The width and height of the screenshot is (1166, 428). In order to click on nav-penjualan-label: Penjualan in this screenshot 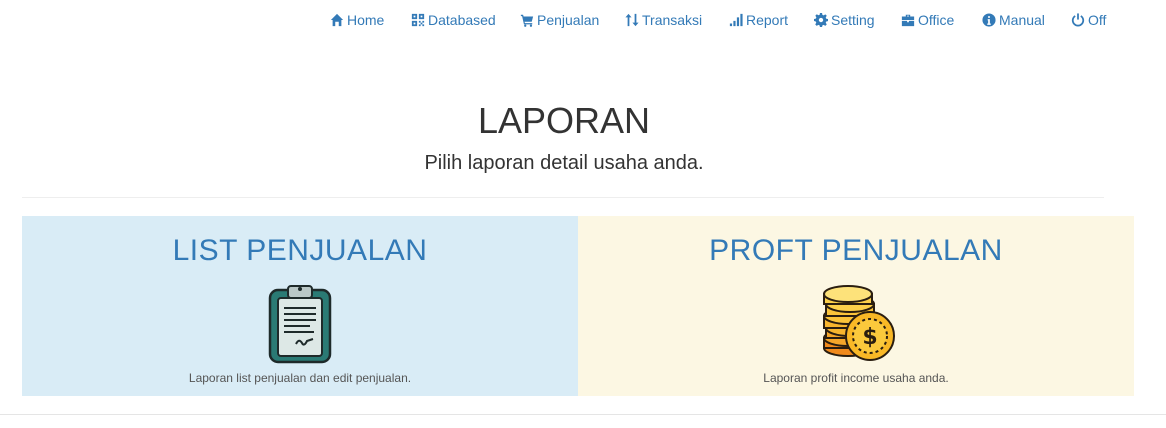, I will do `click(568, 20)`.